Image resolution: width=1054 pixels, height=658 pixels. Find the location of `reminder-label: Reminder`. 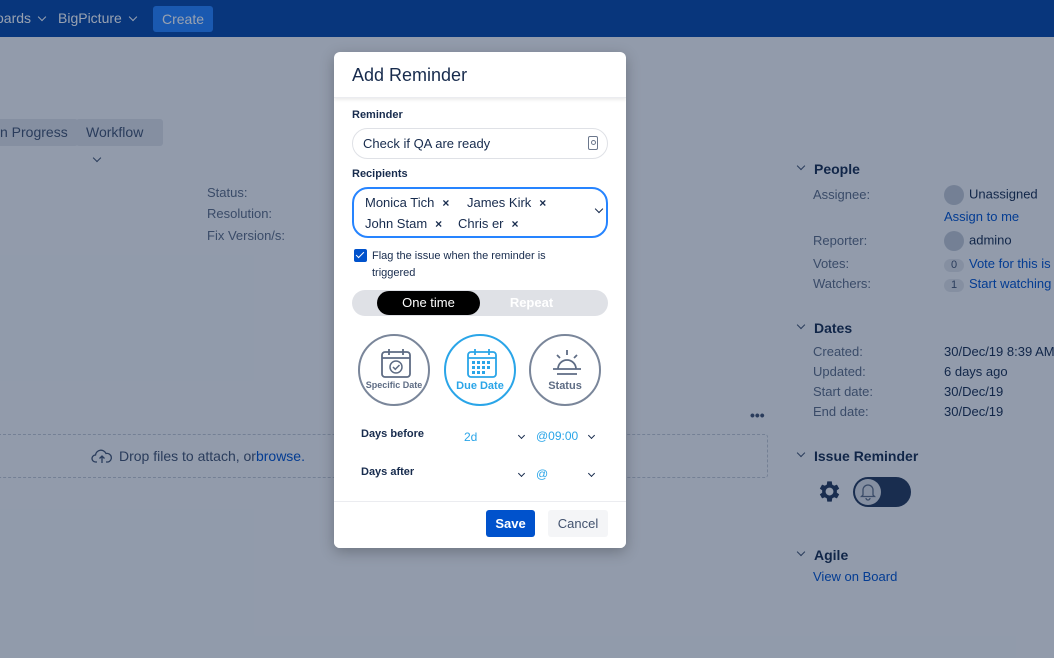

reminder-label: Reminder is located at coordinates (377, 115).